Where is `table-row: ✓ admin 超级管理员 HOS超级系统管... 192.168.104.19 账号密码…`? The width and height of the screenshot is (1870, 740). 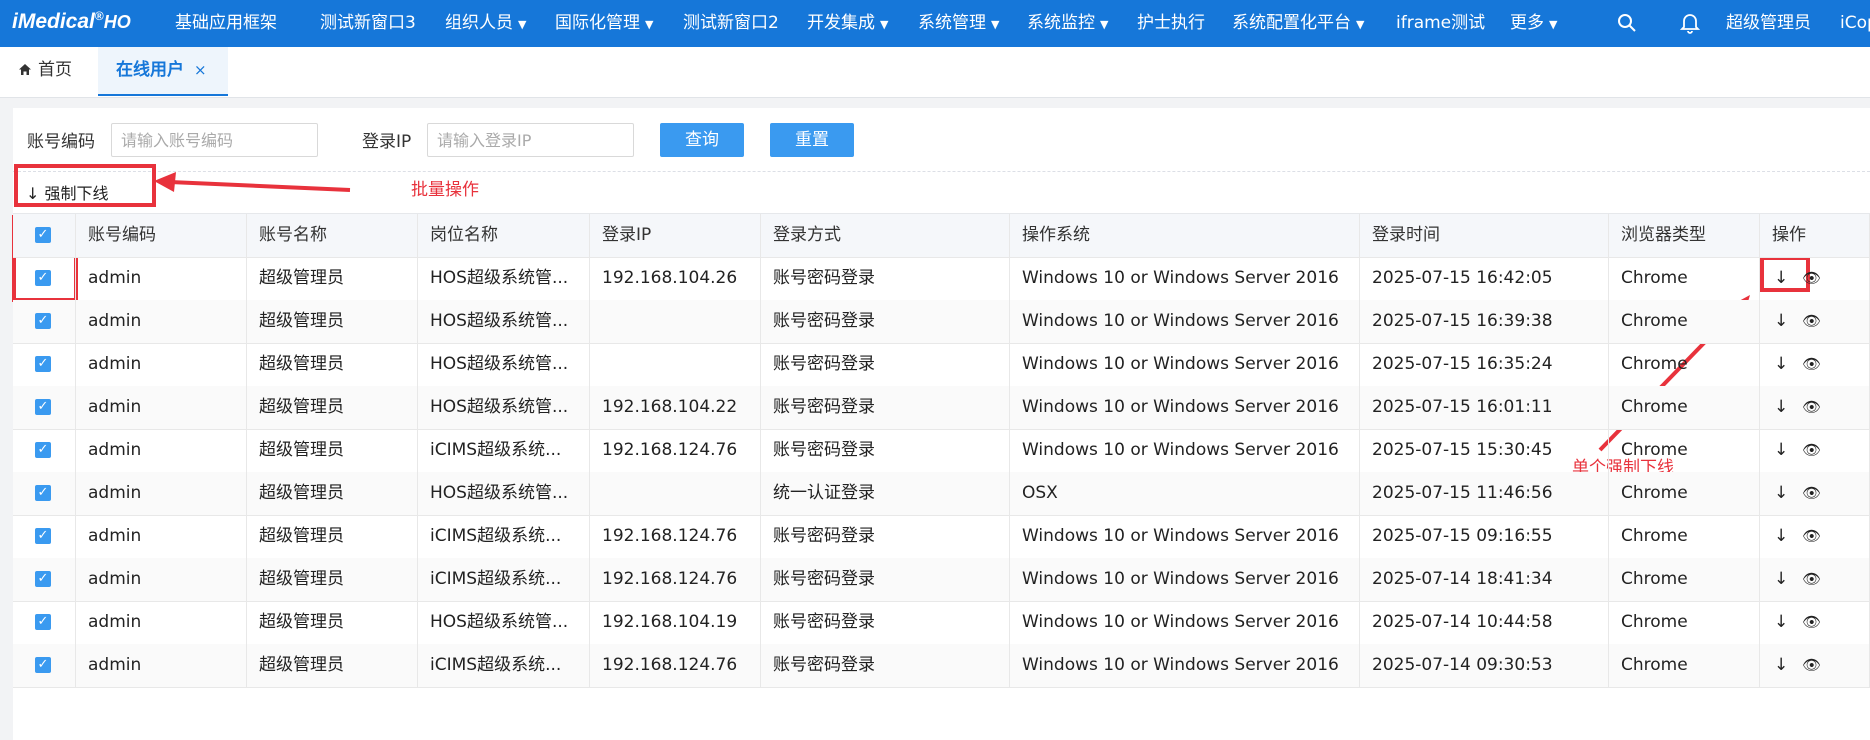
table-row: ✓ admin 超级管理员 HOS超级系统管... 192.168.104.19 账号密码… is located at coordinates (941, 623).